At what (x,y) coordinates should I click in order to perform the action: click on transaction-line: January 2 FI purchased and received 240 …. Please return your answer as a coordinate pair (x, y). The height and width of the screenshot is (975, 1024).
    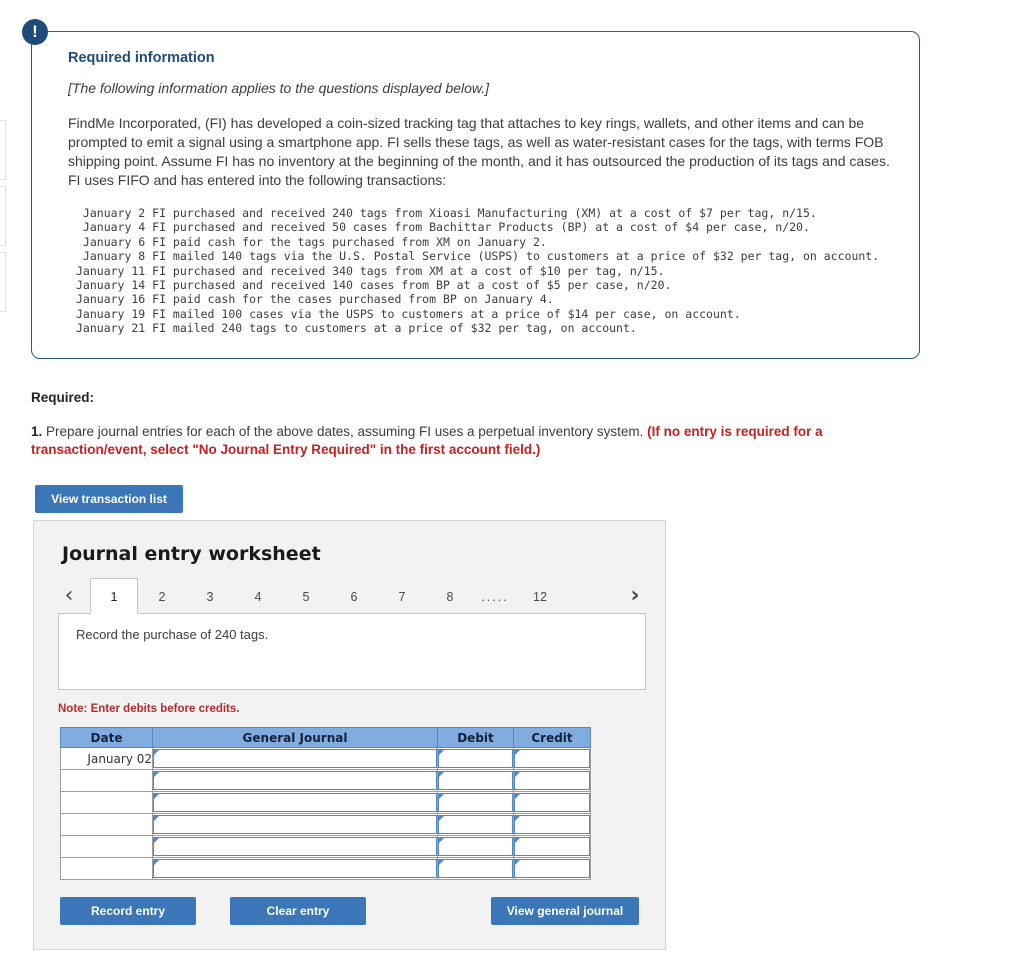
    Looking at the image, I should click on (446, 213).